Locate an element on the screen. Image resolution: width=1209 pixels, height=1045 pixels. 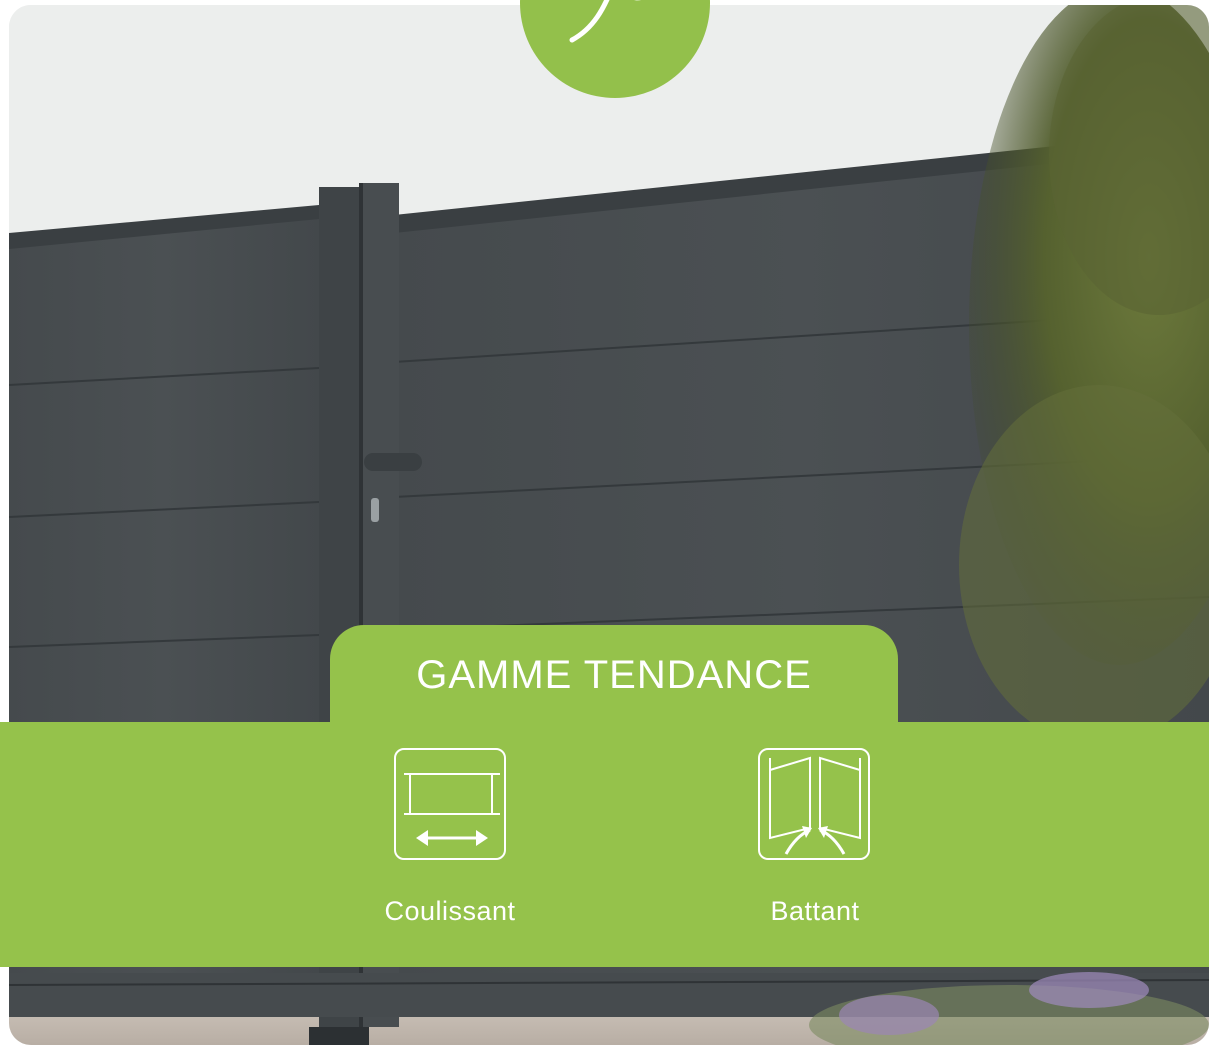
option-label: Coulissant is located at coordinates (450, 911).